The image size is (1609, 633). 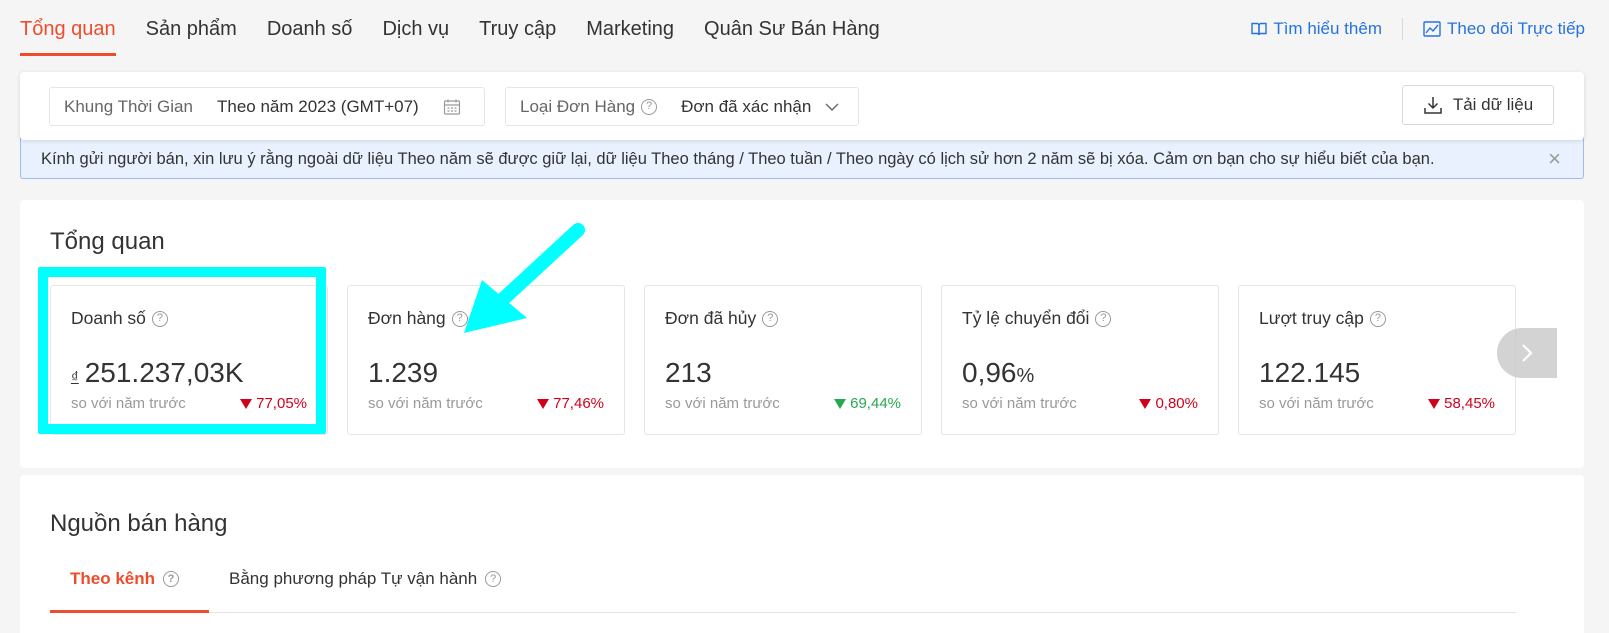 I want to click on metric-title: Tỷ lệ chuyển đổi ?, so click(x=1080, y=318).